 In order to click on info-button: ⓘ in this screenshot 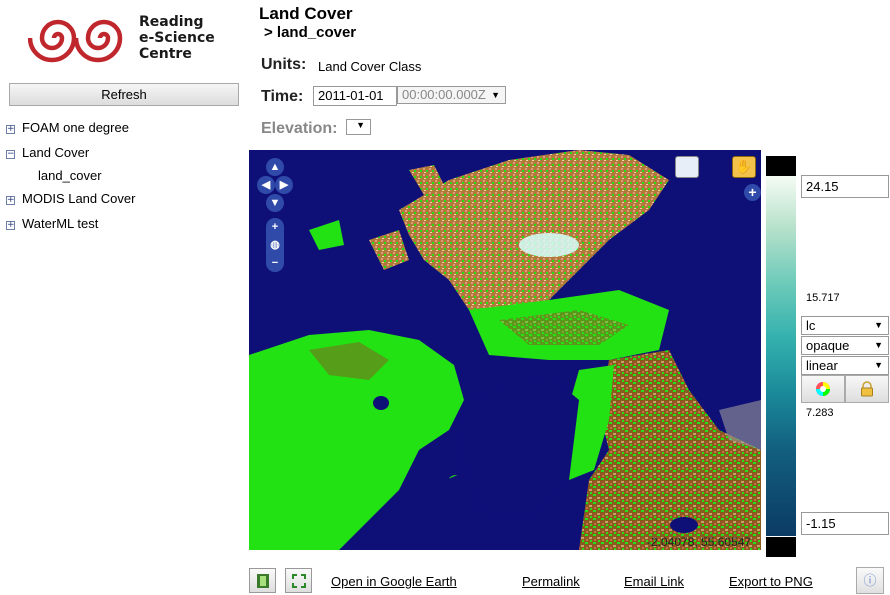, I will do `click(870, 580)`.